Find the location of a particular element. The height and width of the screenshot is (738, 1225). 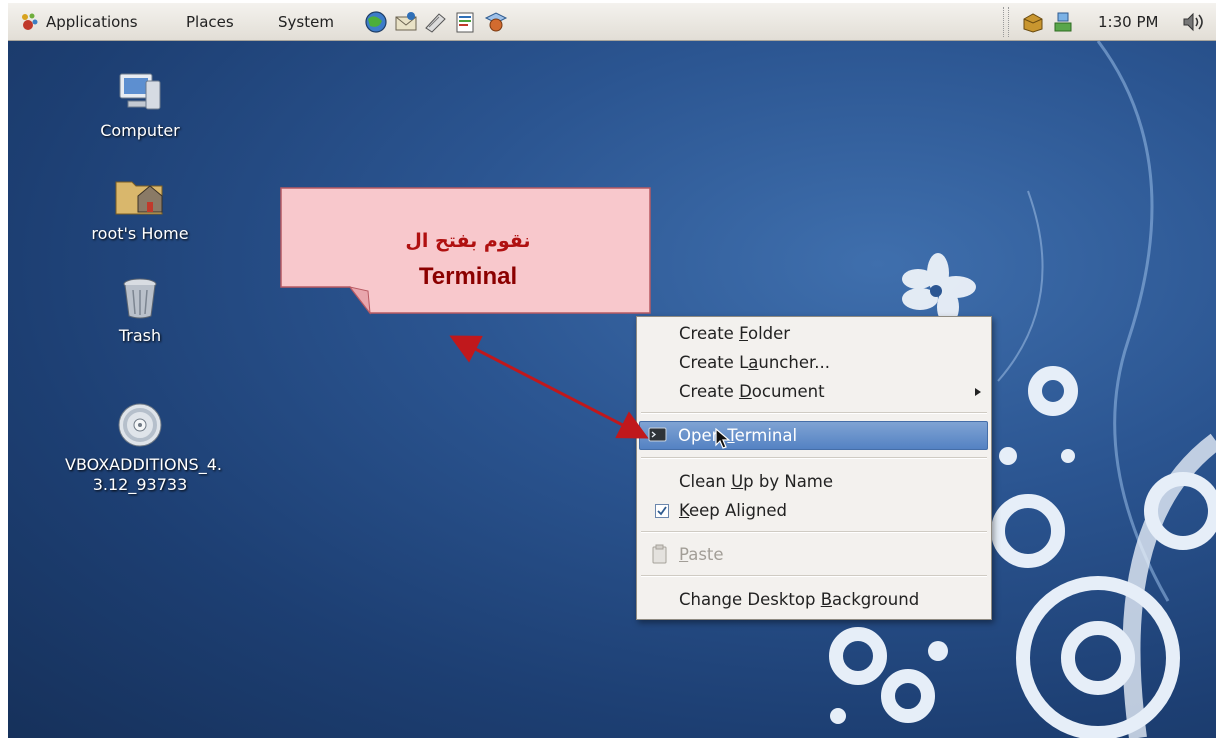

computer-desktop-icon: Computer is located at coordinates (140, 106).